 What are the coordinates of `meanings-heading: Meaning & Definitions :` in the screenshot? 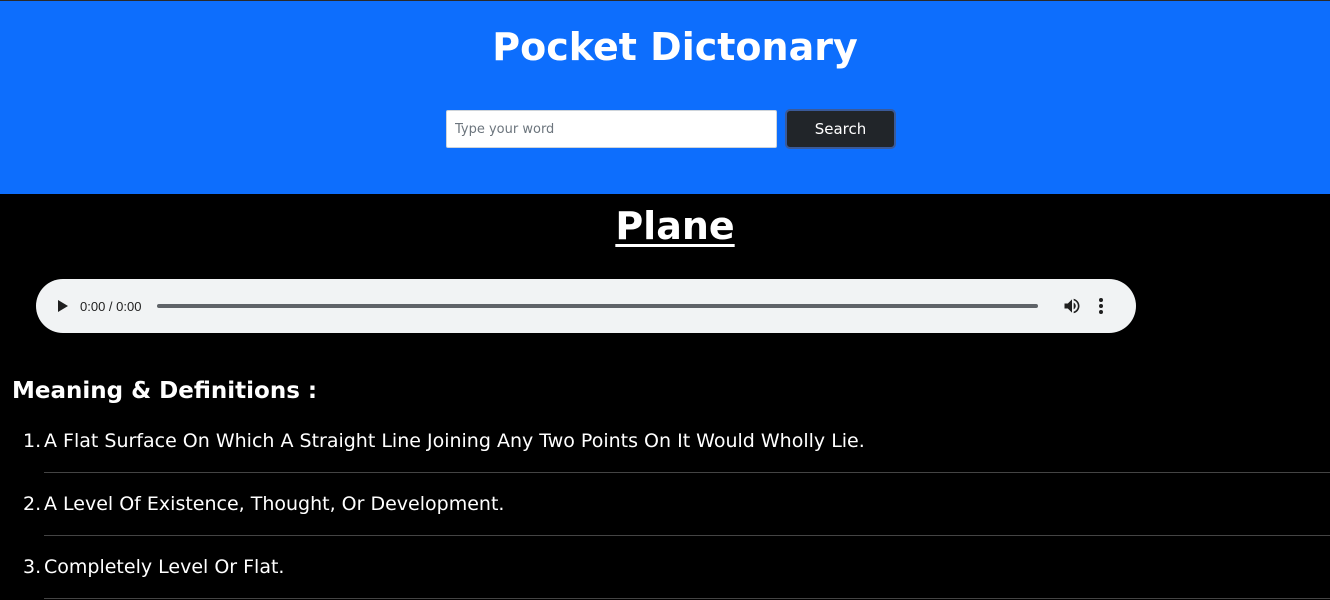 It's located at (165, 391).